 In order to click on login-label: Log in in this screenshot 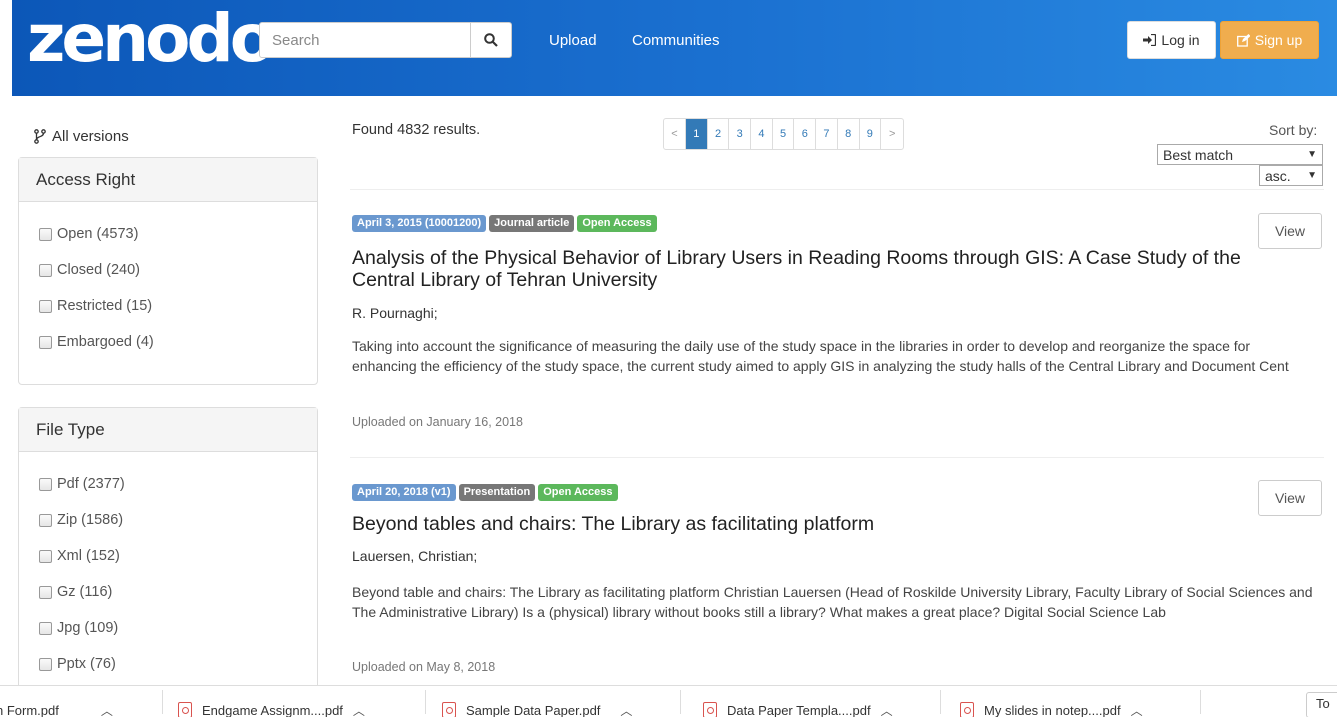, I will do `click(1180, 40)`.